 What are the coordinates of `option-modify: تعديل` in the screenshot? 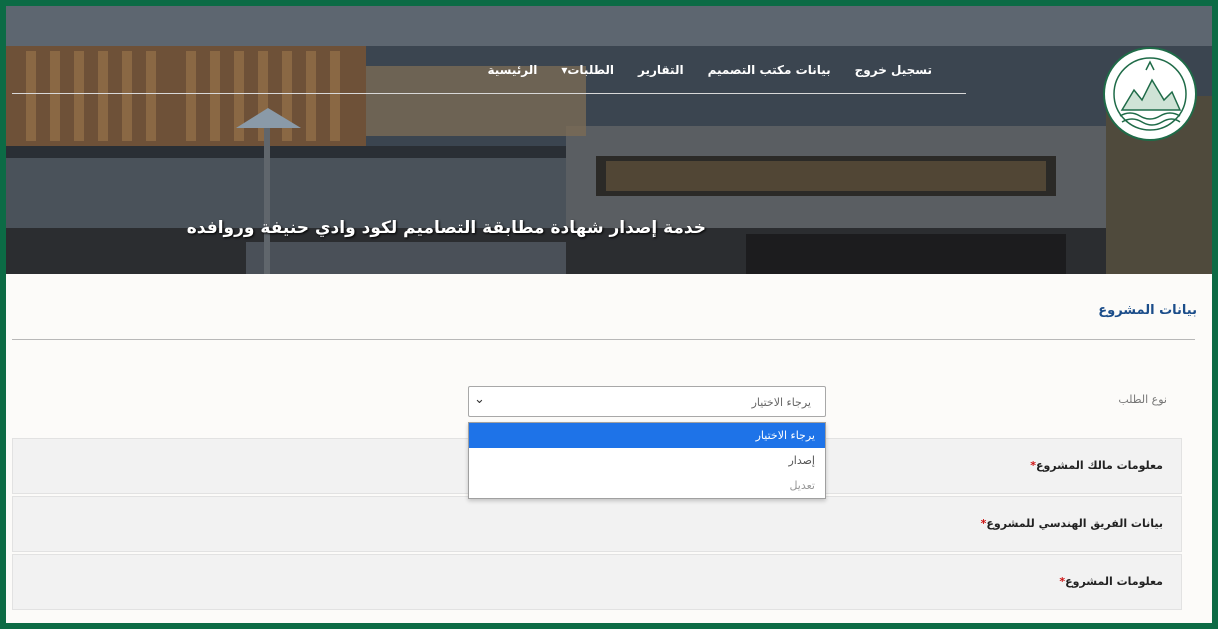 It's located at (647, 485).